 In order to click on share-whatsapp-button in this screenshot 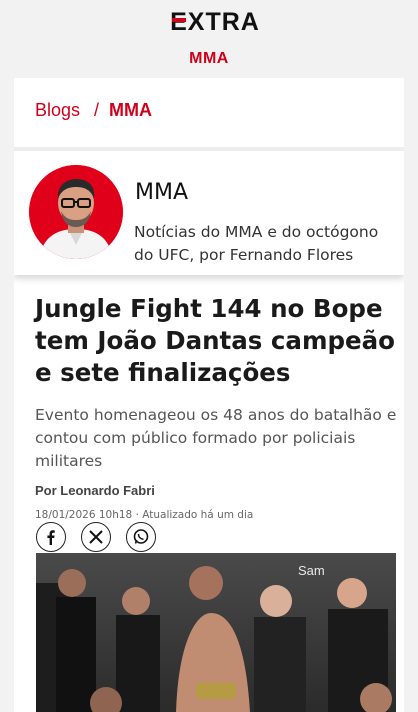, I will do `click(141, 537)`.